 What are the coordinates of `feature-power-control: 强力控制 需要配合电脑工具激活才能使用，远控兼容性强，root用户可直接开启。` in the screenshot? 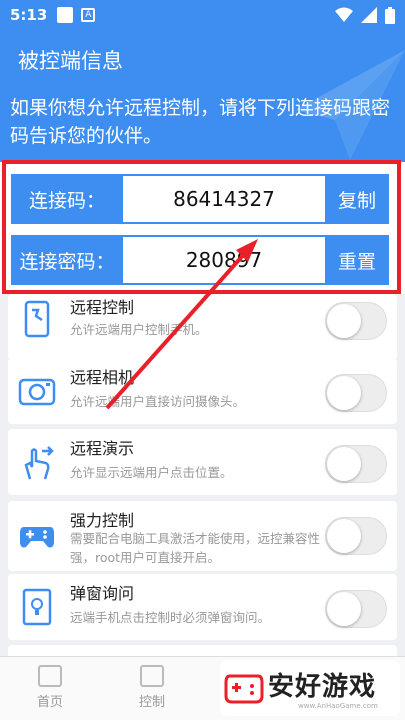 It's located at (202, 536).